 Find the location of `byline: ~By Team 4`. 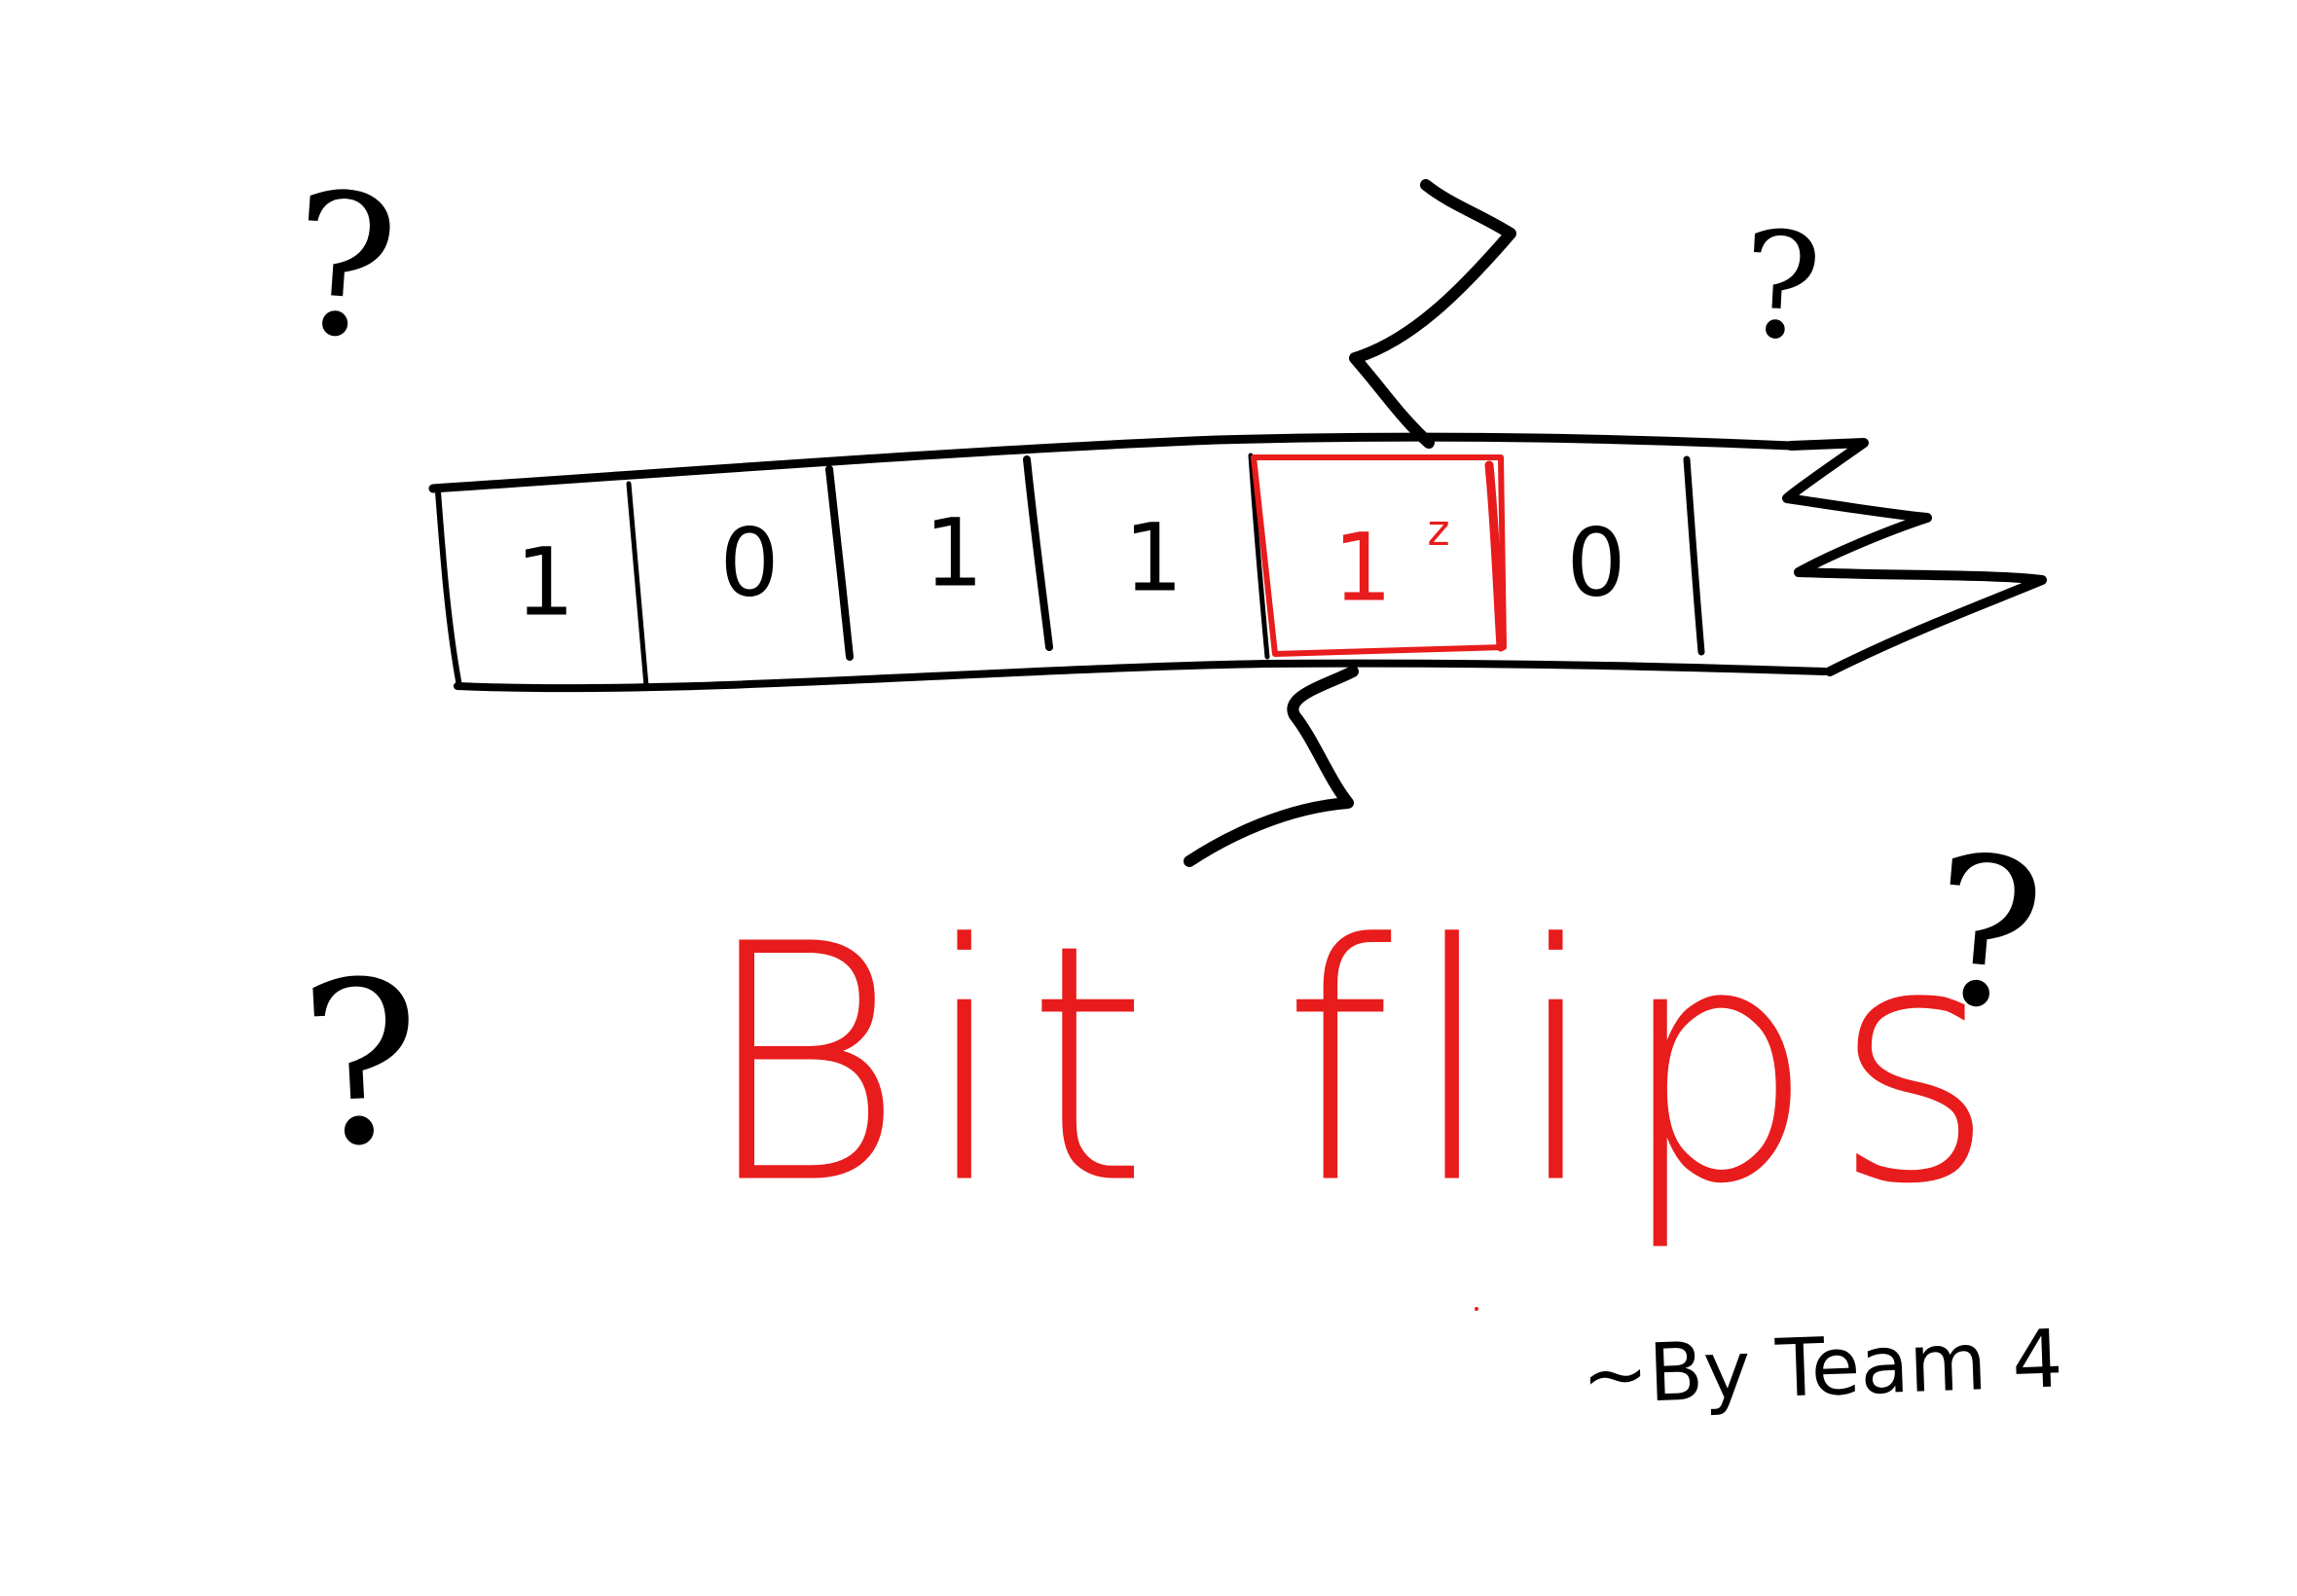

byline: ~By Team 4 is located at coordinates (1823, 1368).